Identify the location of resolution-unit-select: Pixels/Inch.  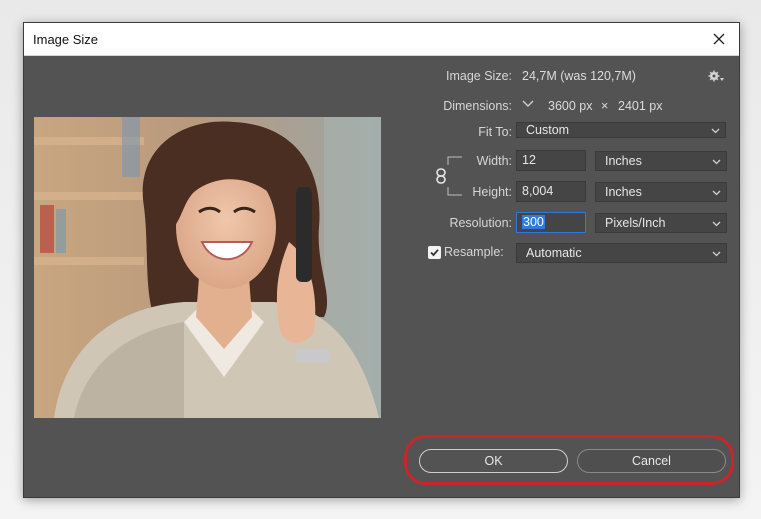
(661, 223).